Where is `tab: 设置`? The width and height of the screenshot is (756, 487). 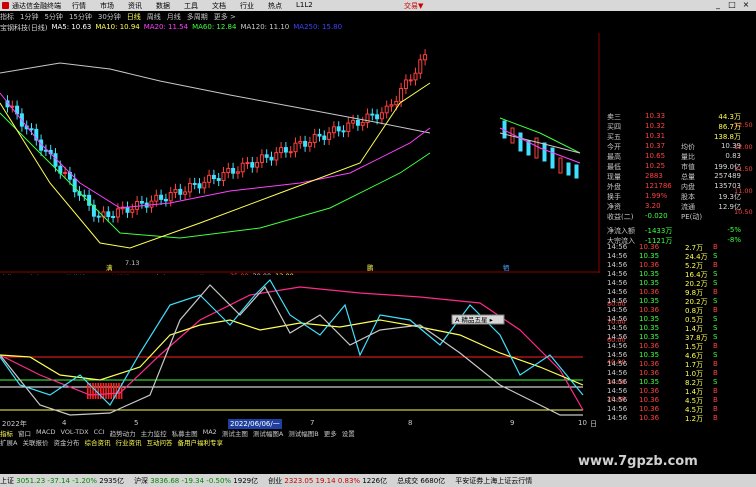 tab: 设置 is located at coordinates (348, 433).